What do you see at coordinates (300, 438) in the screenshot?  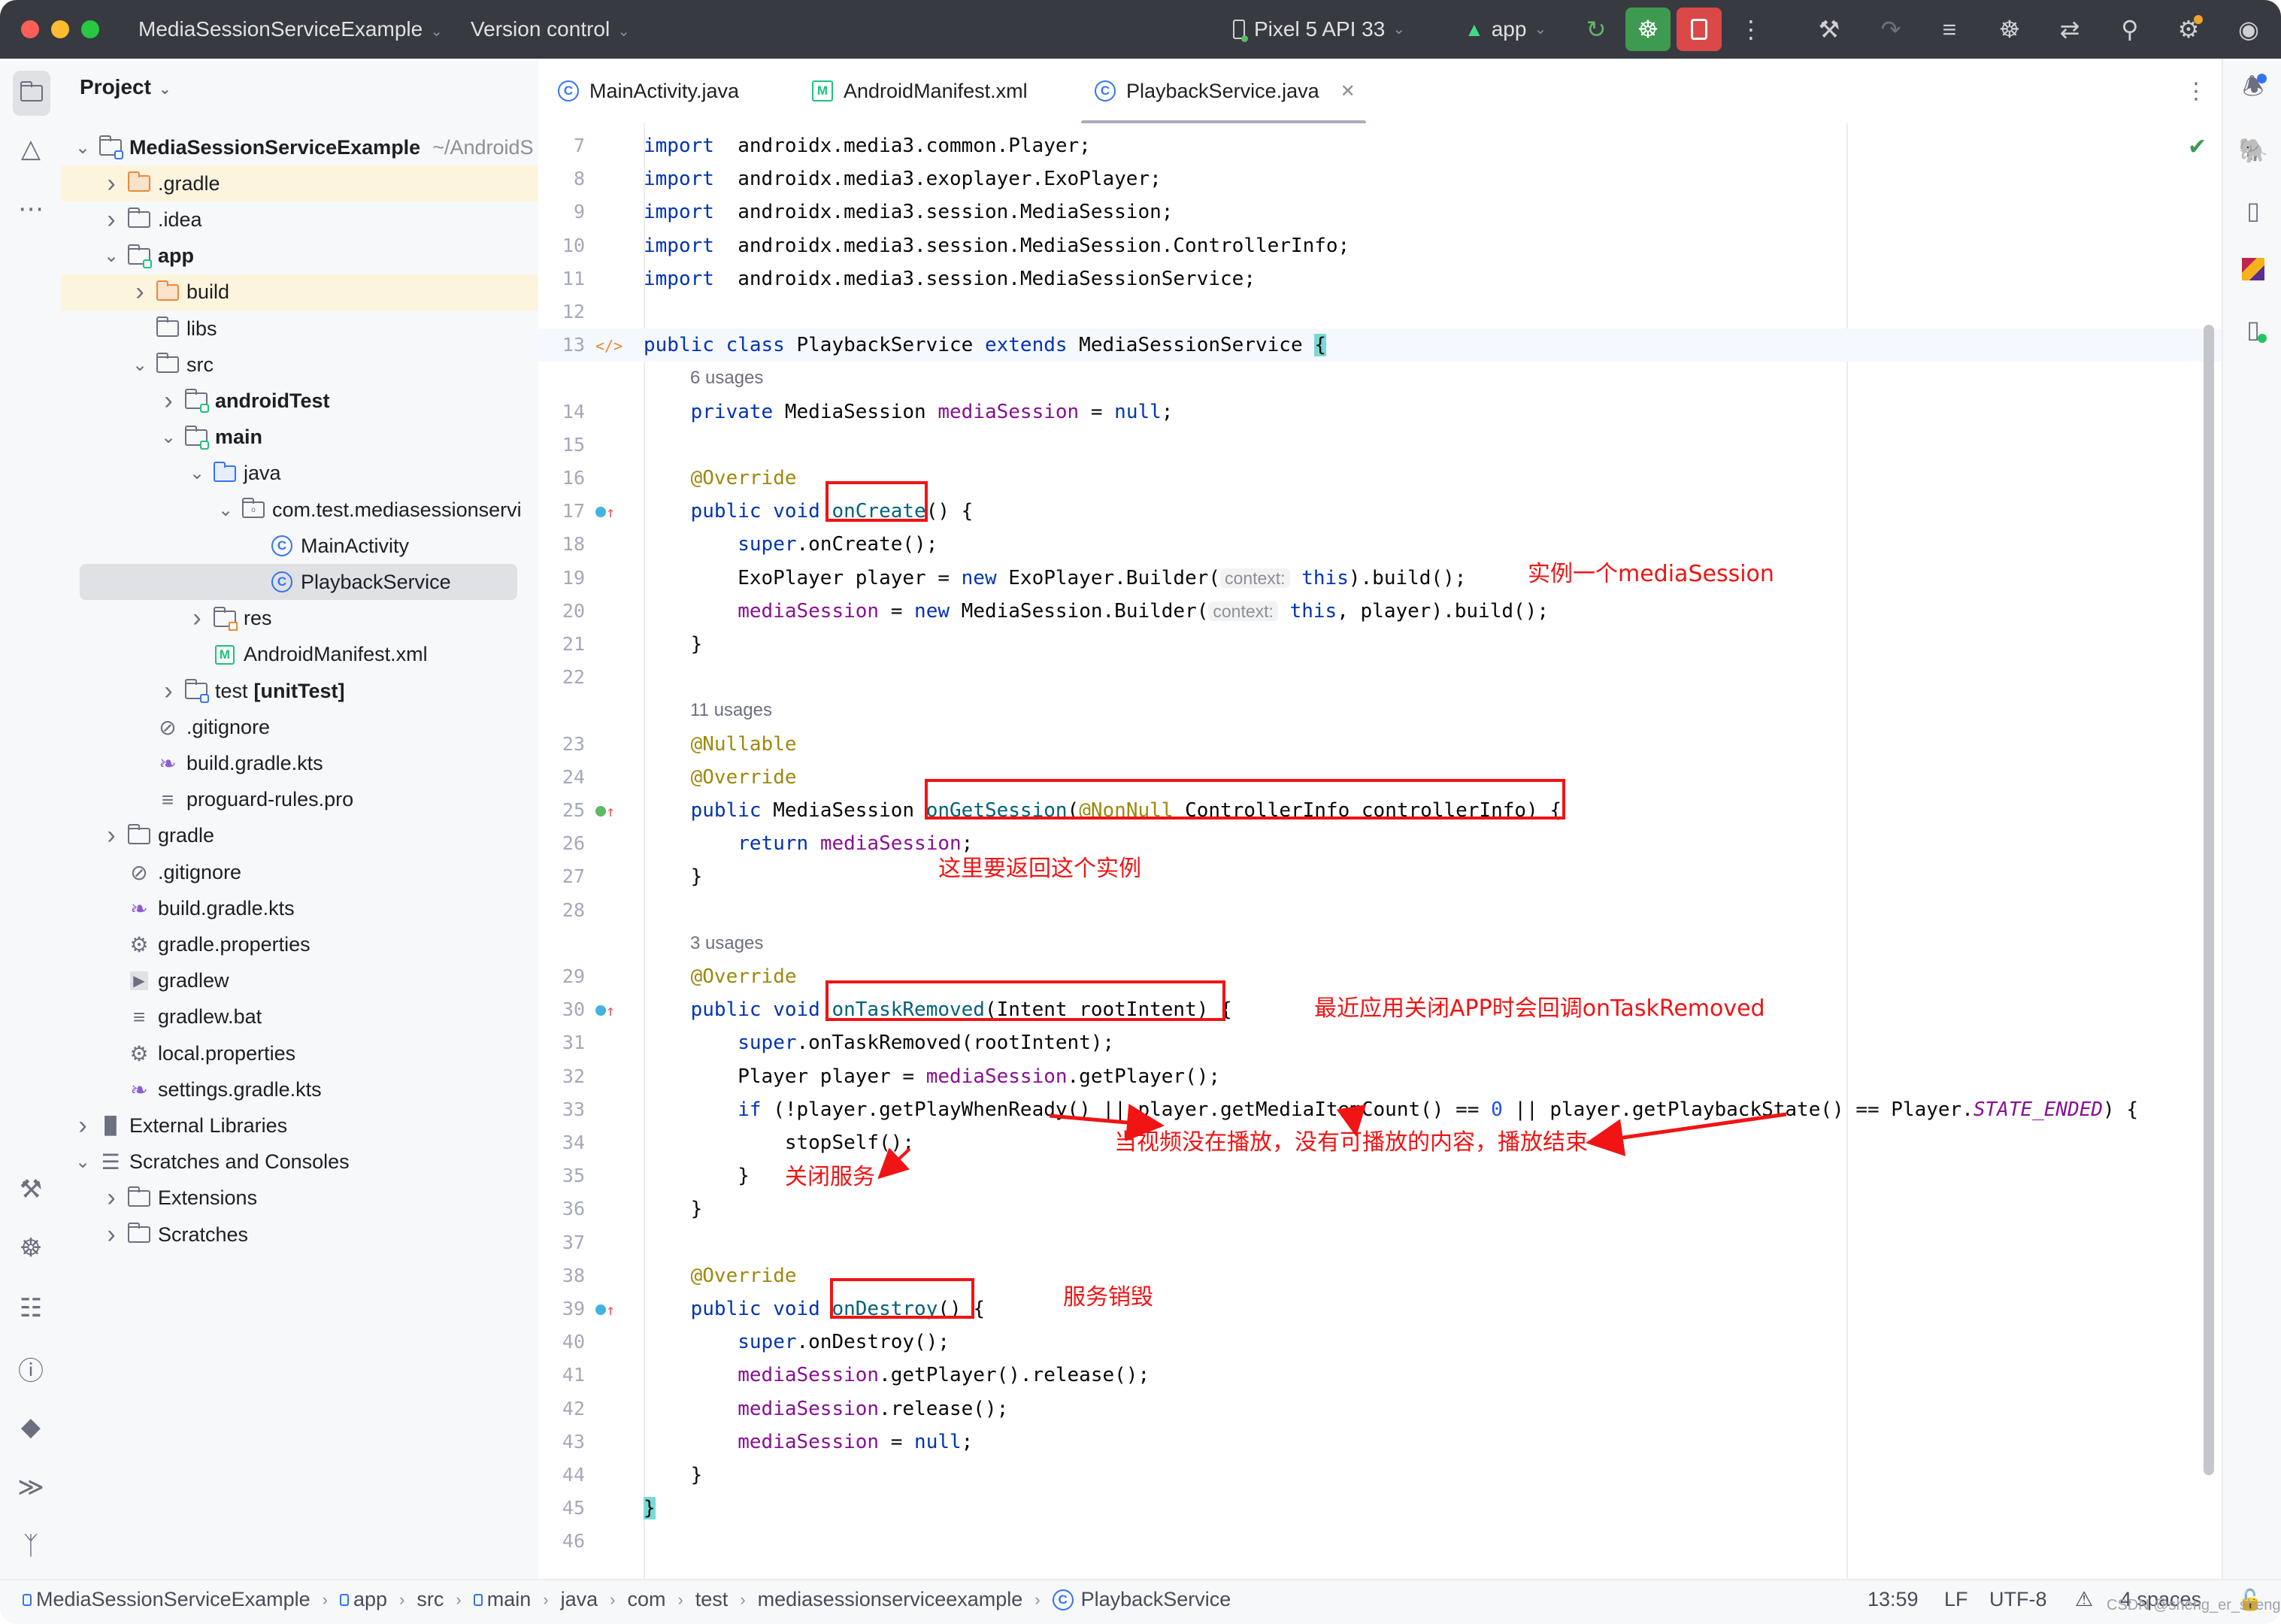 I see `tree-item: ⌄ main` at bounding box center [300, 438].